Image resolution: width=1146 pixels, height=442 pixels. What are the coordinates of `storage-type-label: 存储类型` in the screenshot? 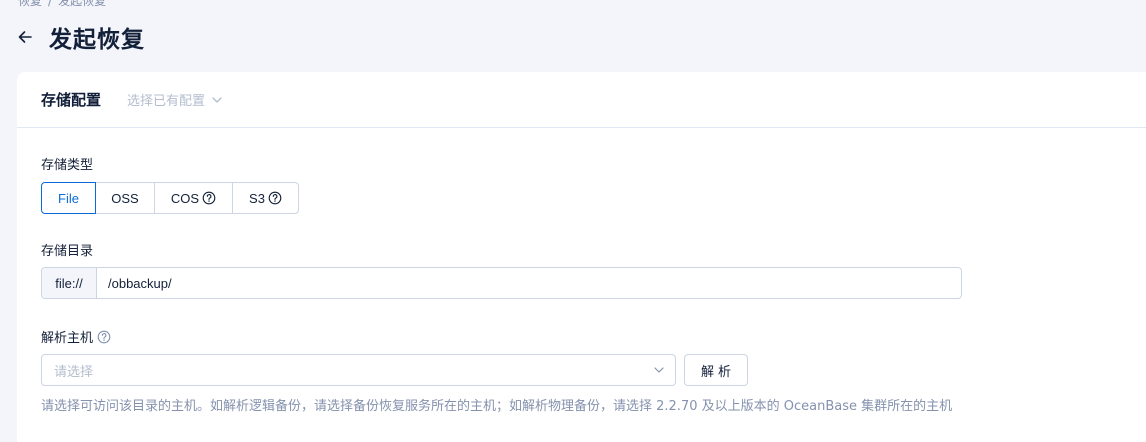 It's located at (67, 163).